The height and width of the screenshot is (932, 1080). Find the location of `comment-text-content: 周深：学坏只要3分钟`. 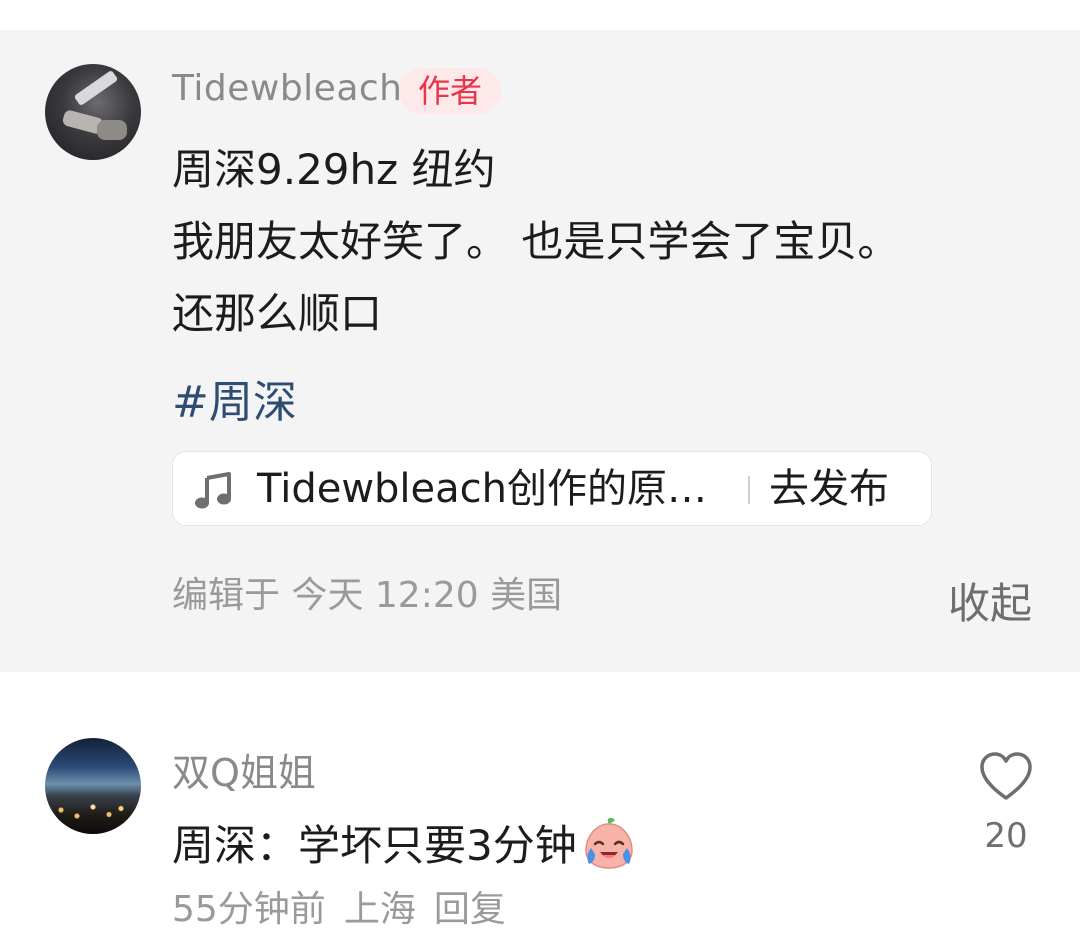

comment-text-content: 周深：学坏只要3分钟 is located at coordinates (374, 845).